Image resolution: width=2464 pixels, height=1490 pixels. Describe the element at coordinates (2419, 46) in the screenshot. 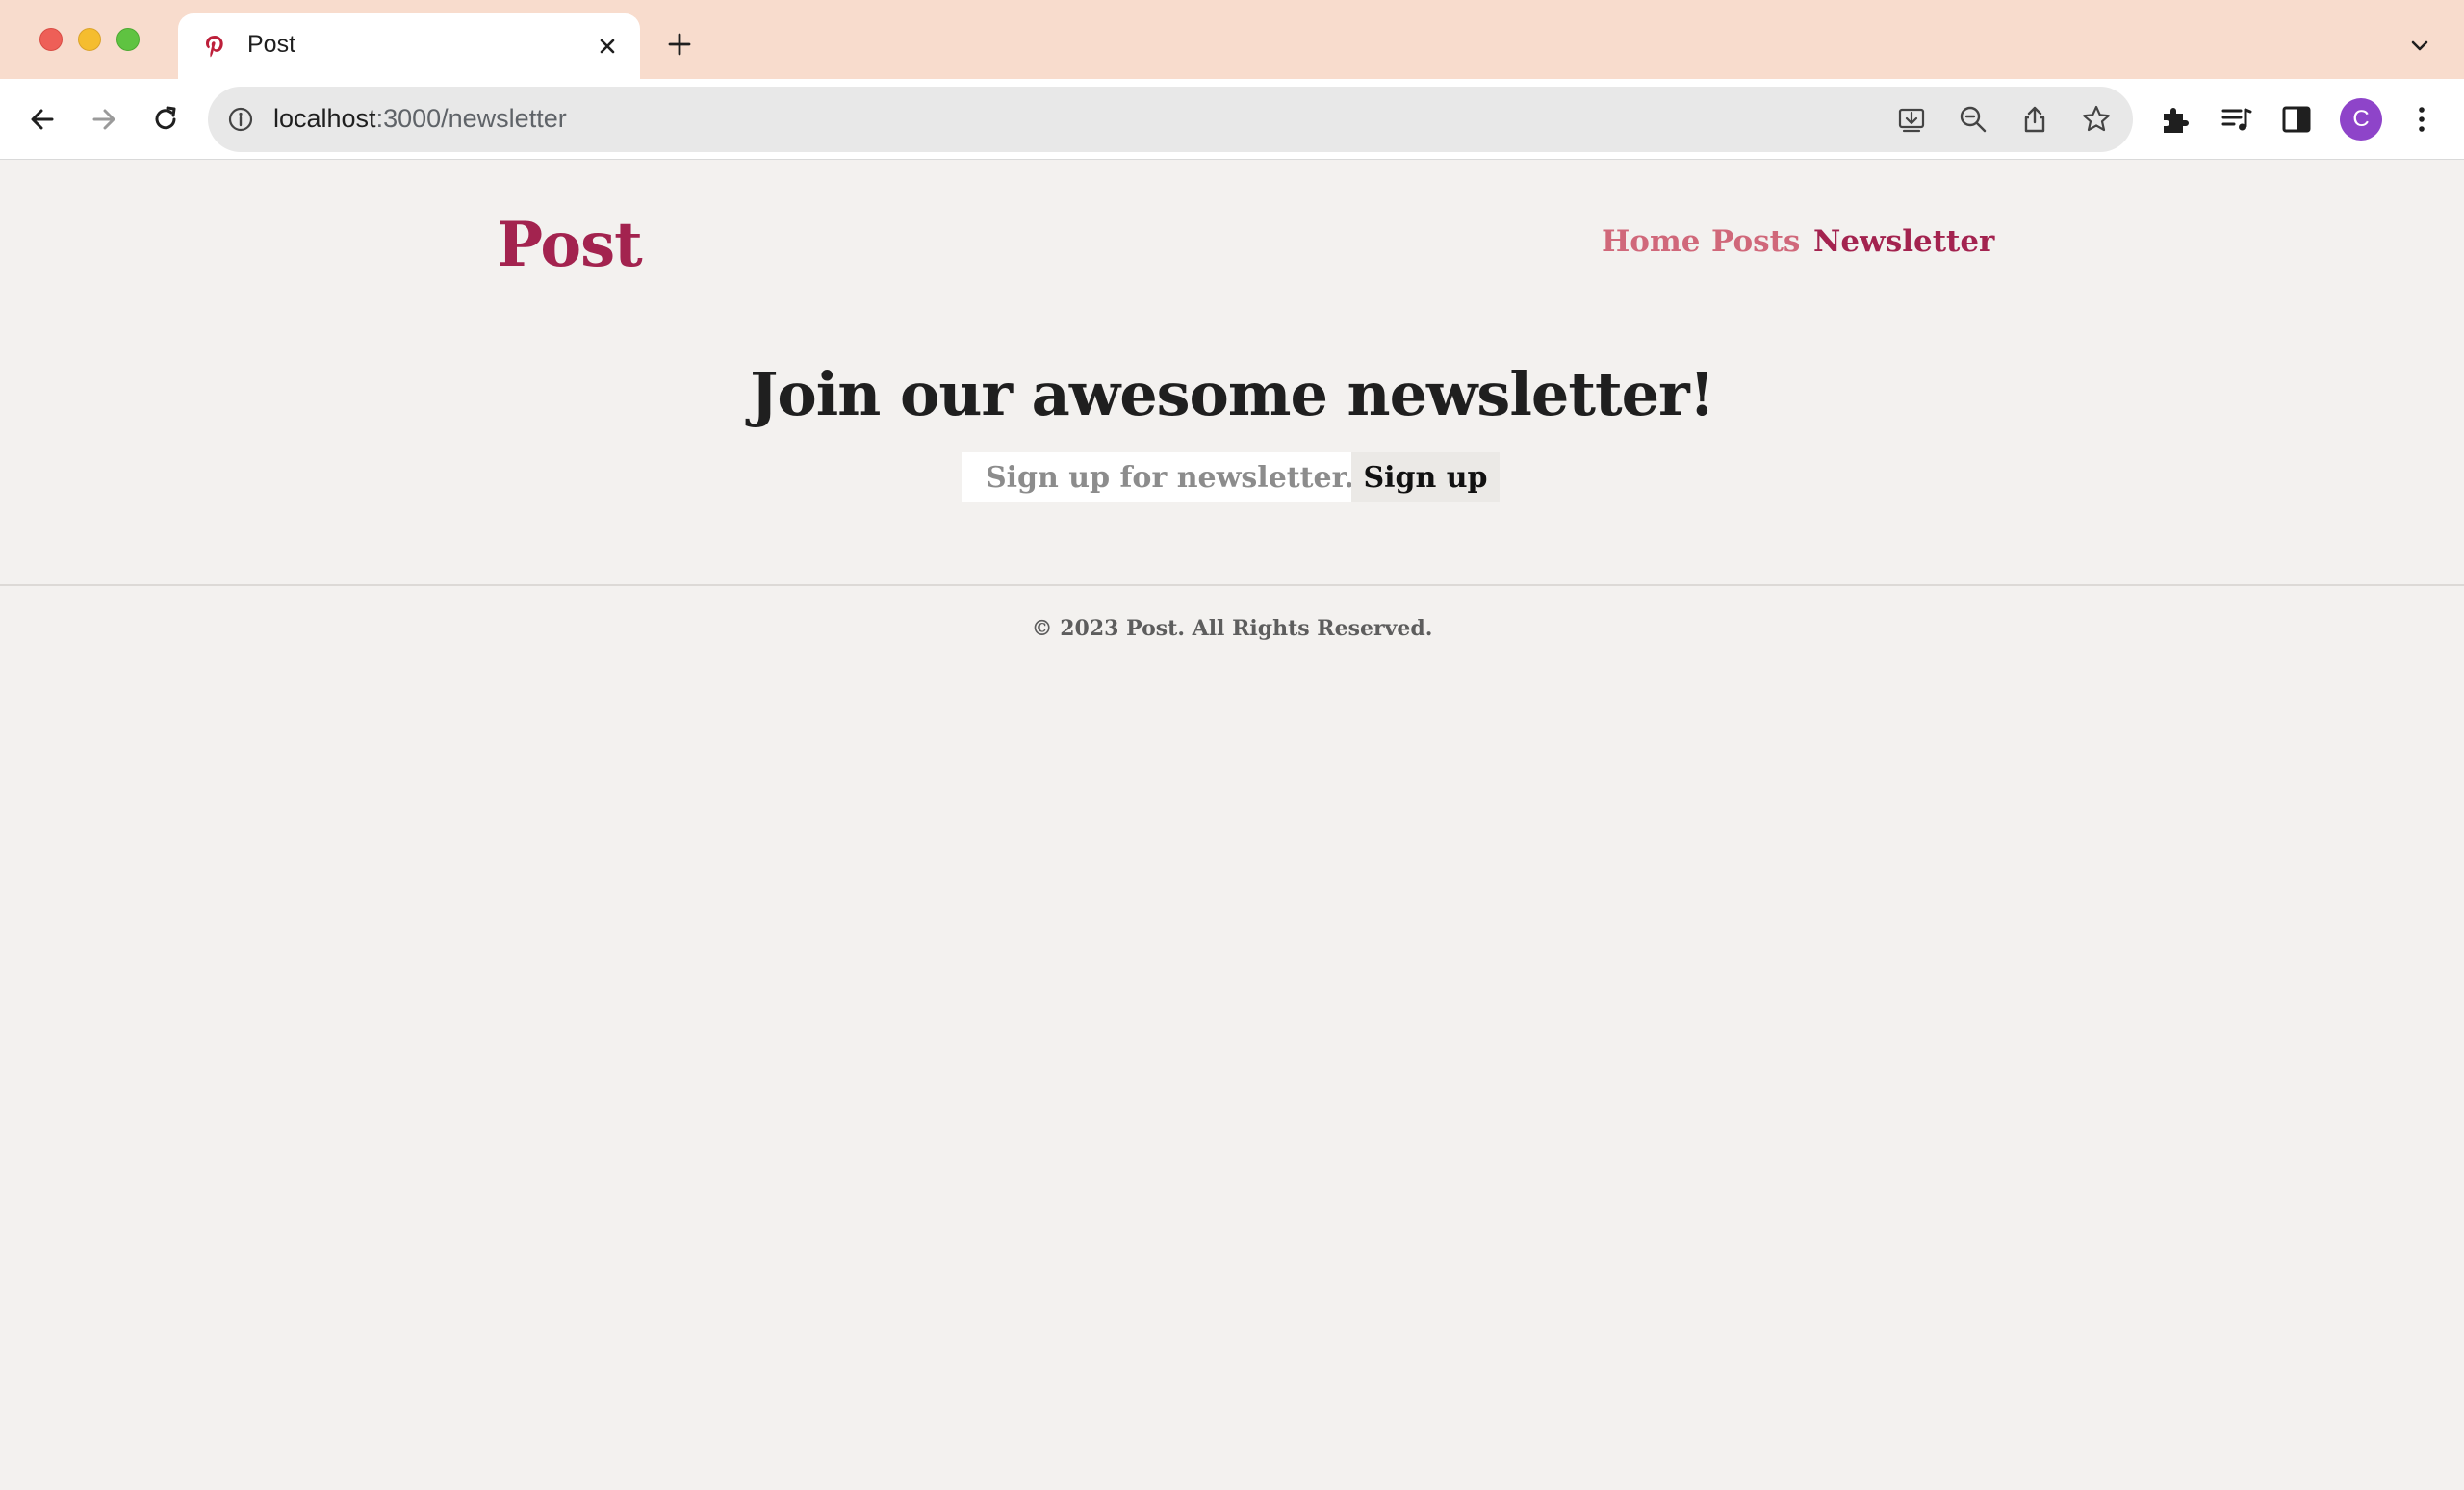

I see `chevron-down-icon` at that location.